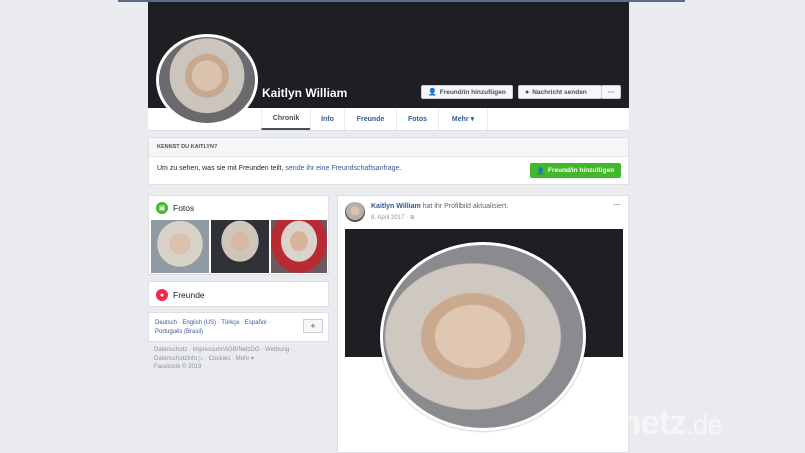 The width and height of the screenshot is (805, 453). What do you see at coordinates (238, 294) in the screenshot?
I see `friends-card: ● Freunde` at bounding box center [238, 294].